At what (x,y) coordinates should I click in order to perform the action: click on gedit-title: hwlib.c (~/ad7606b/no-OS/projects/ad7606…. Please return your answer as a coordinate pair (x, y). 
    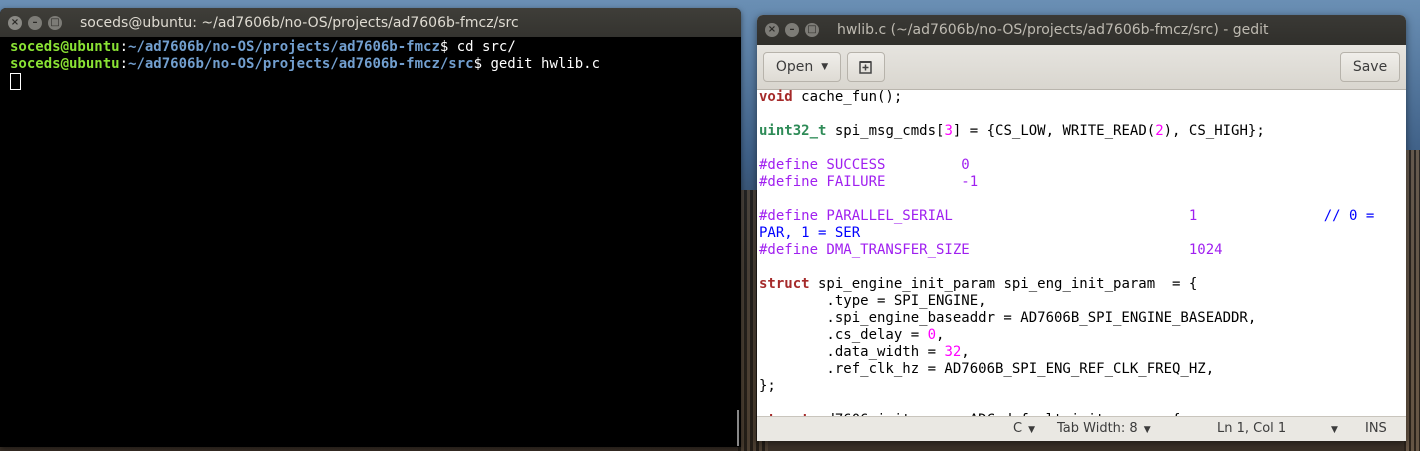
    Looking at the image, I should click on (1053, 30).